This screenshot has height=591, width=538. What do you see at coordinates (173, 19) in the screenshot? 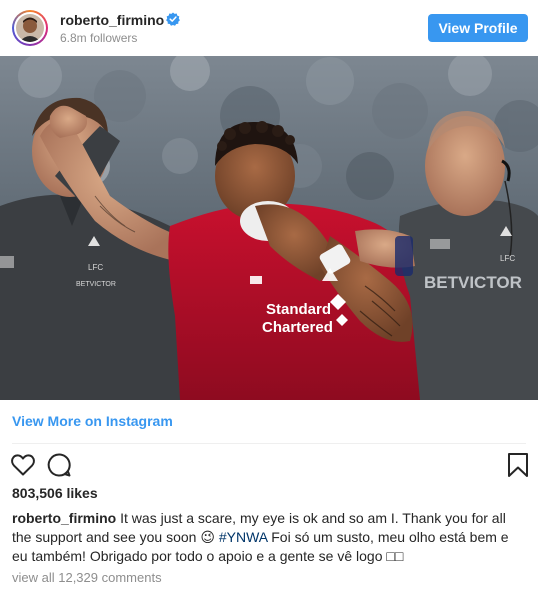
I see `verified-badge-icon` at bounding box center [173, 19].